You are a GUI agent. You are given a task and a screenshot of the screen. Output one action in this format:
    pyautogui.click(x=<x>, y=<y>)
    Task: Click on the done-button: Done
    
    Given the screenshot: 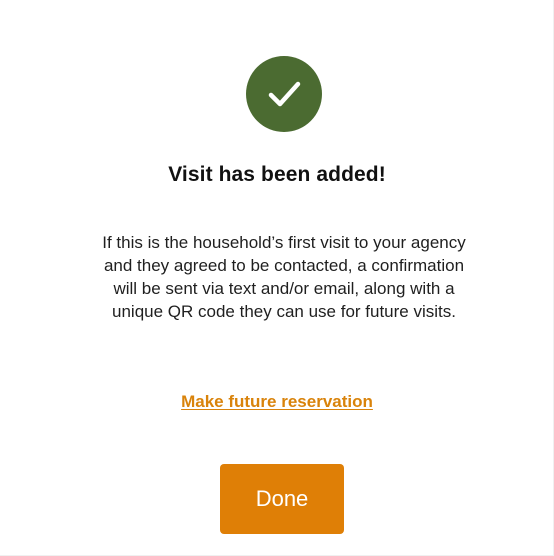 What is the action you would take?
    pyautogui.click(x=282, y=499)
    